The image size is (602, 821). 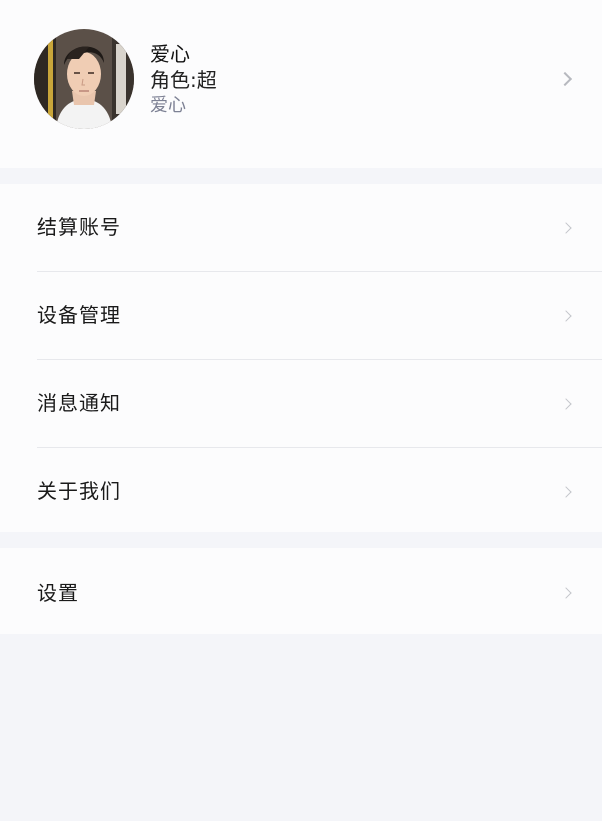 What do you see at coordinates (301, 403) in the screenshot?
I see `menu-item-notifications: 消息通知` at bounding box center [301, 403].